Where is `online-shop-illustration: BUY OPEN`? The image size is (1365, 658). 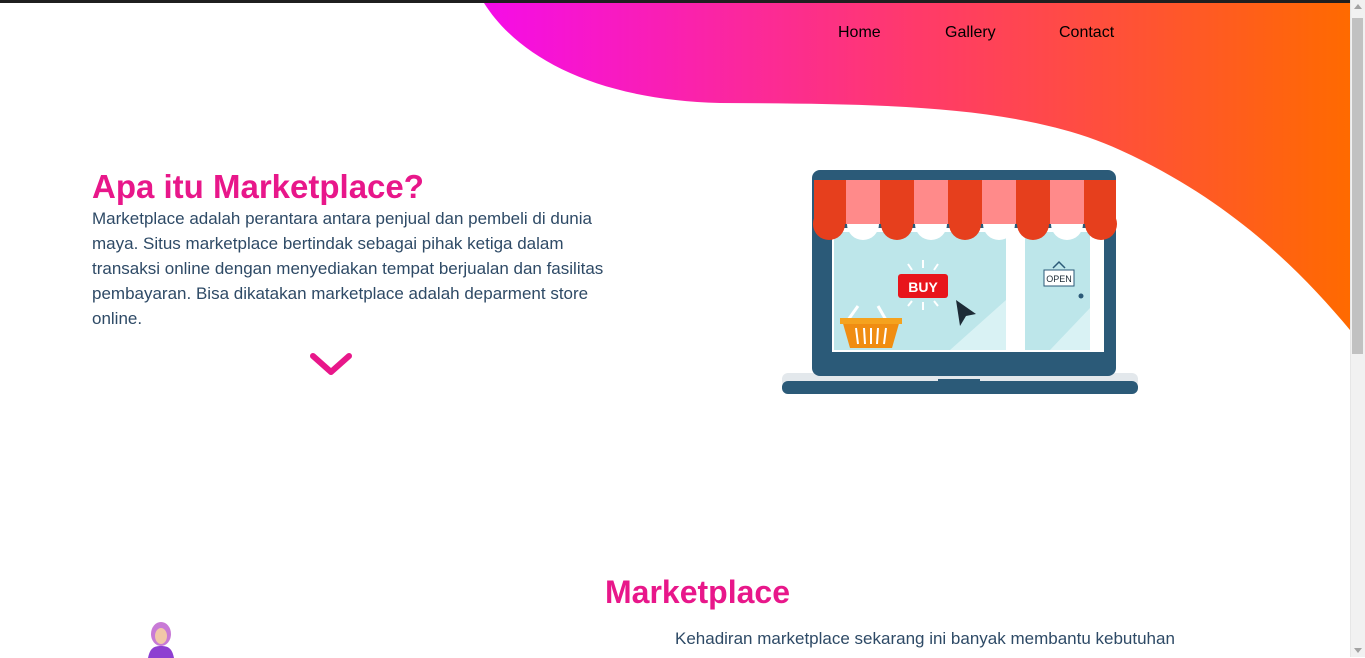 online-shop-illustration: BUY OPEN is located at coordinates (960, 282).